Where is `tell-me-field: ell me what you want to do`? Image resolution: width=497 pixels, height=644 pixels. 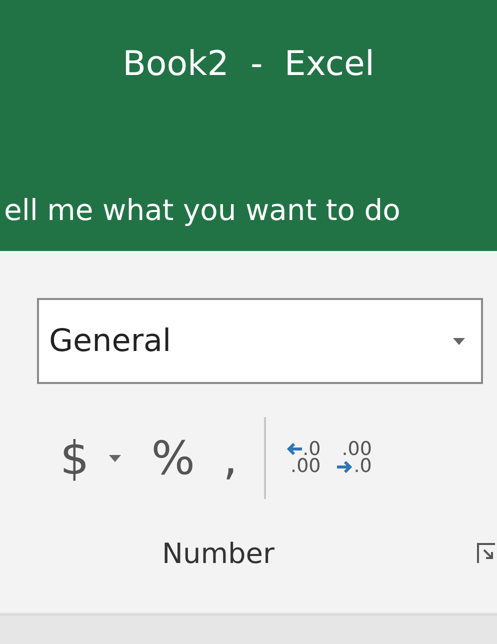 tell-me-field: ell me what you want to do is located at coordinates (248, 210).